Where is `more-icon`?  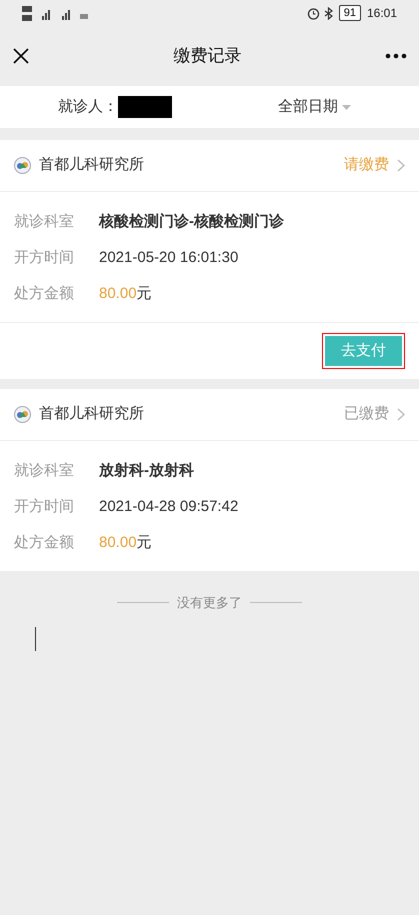
more-icon is located at coordinates (396, 56).